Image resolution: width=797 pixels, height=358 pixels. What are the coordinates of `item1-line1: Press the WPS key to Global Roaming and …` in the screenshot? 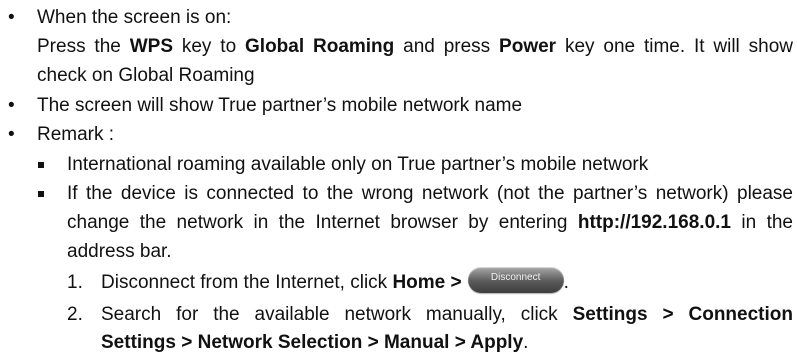 It's located at (415, 47).